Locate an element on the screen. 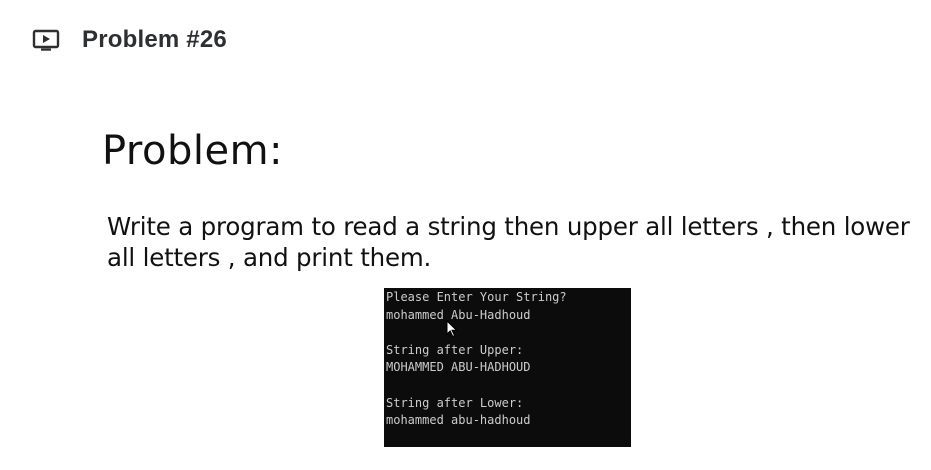  console-line: mohammed Abu-Hadhoud is located at coordinates (458, 314).